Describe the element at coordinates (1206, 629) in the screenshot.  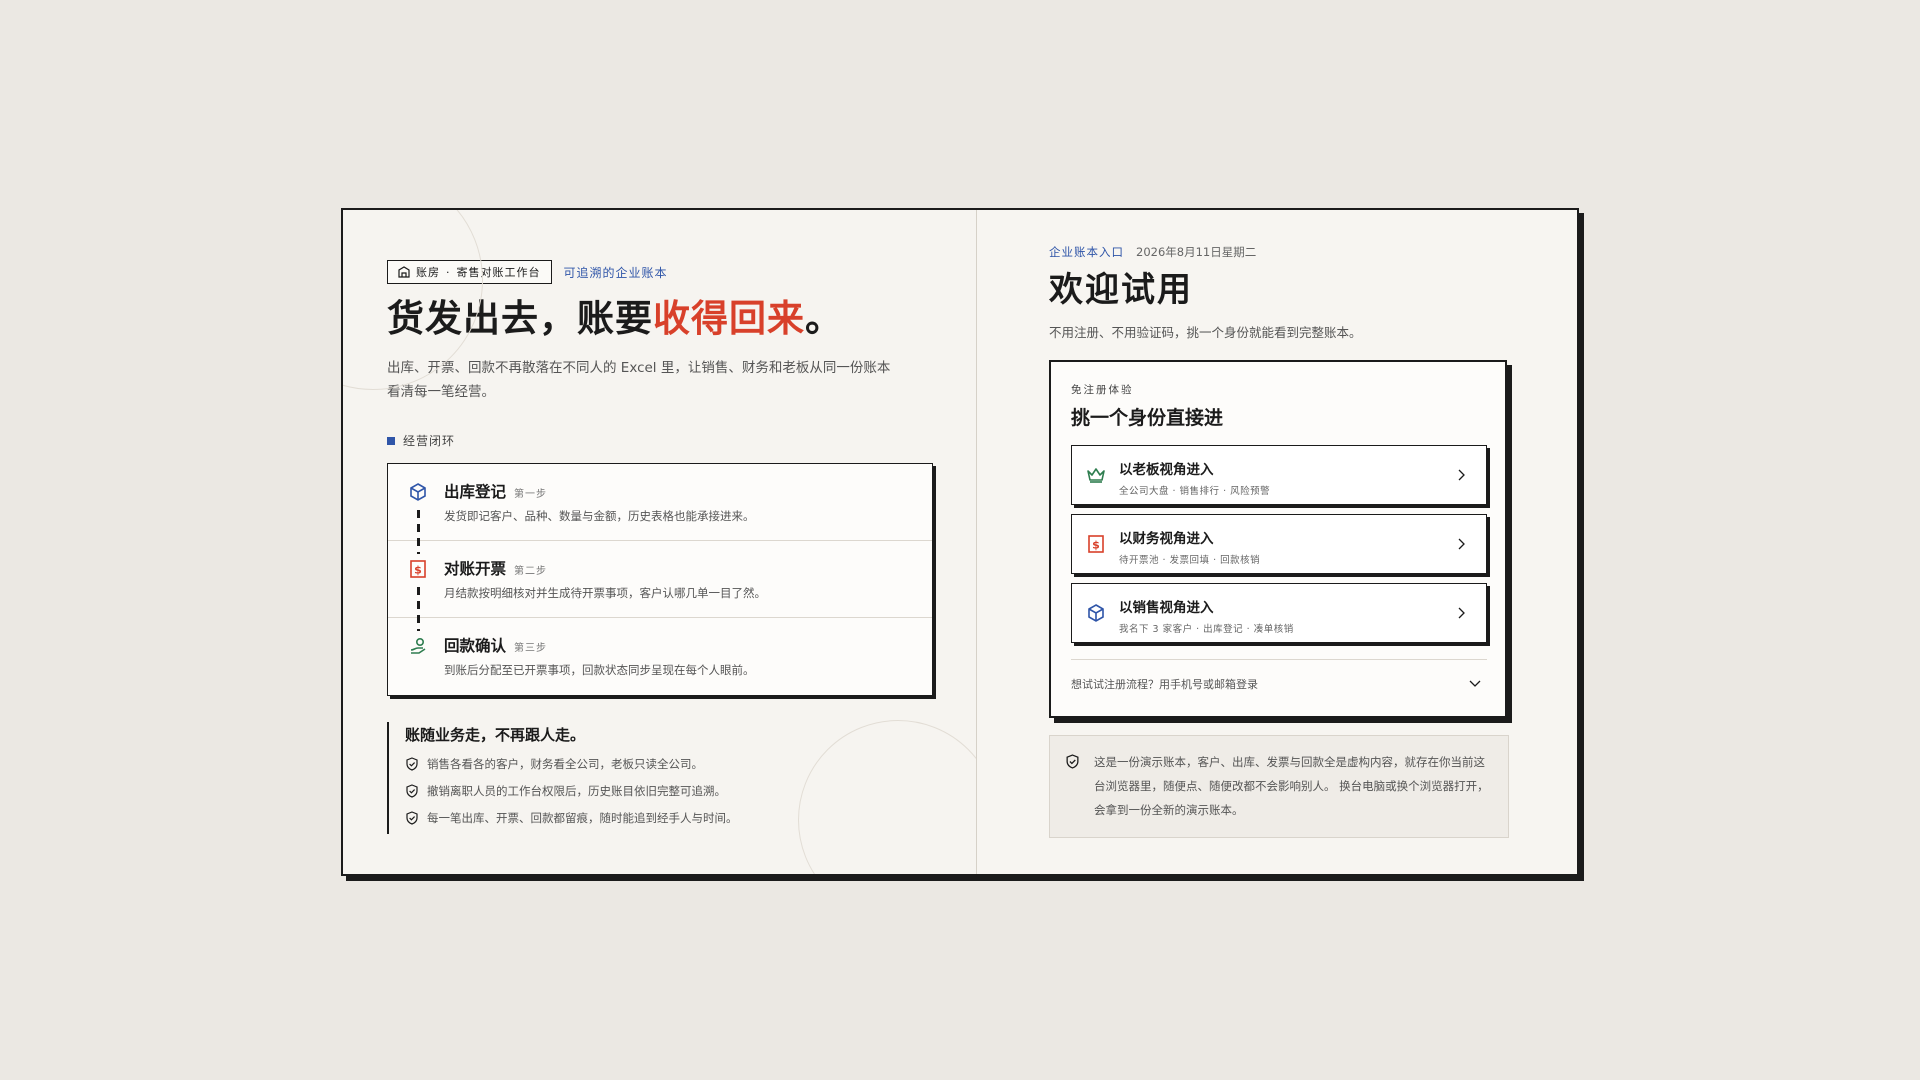
I see `role-tags: 我名下 3 家客户 · 出库登记 · 凑单核销` at that location.